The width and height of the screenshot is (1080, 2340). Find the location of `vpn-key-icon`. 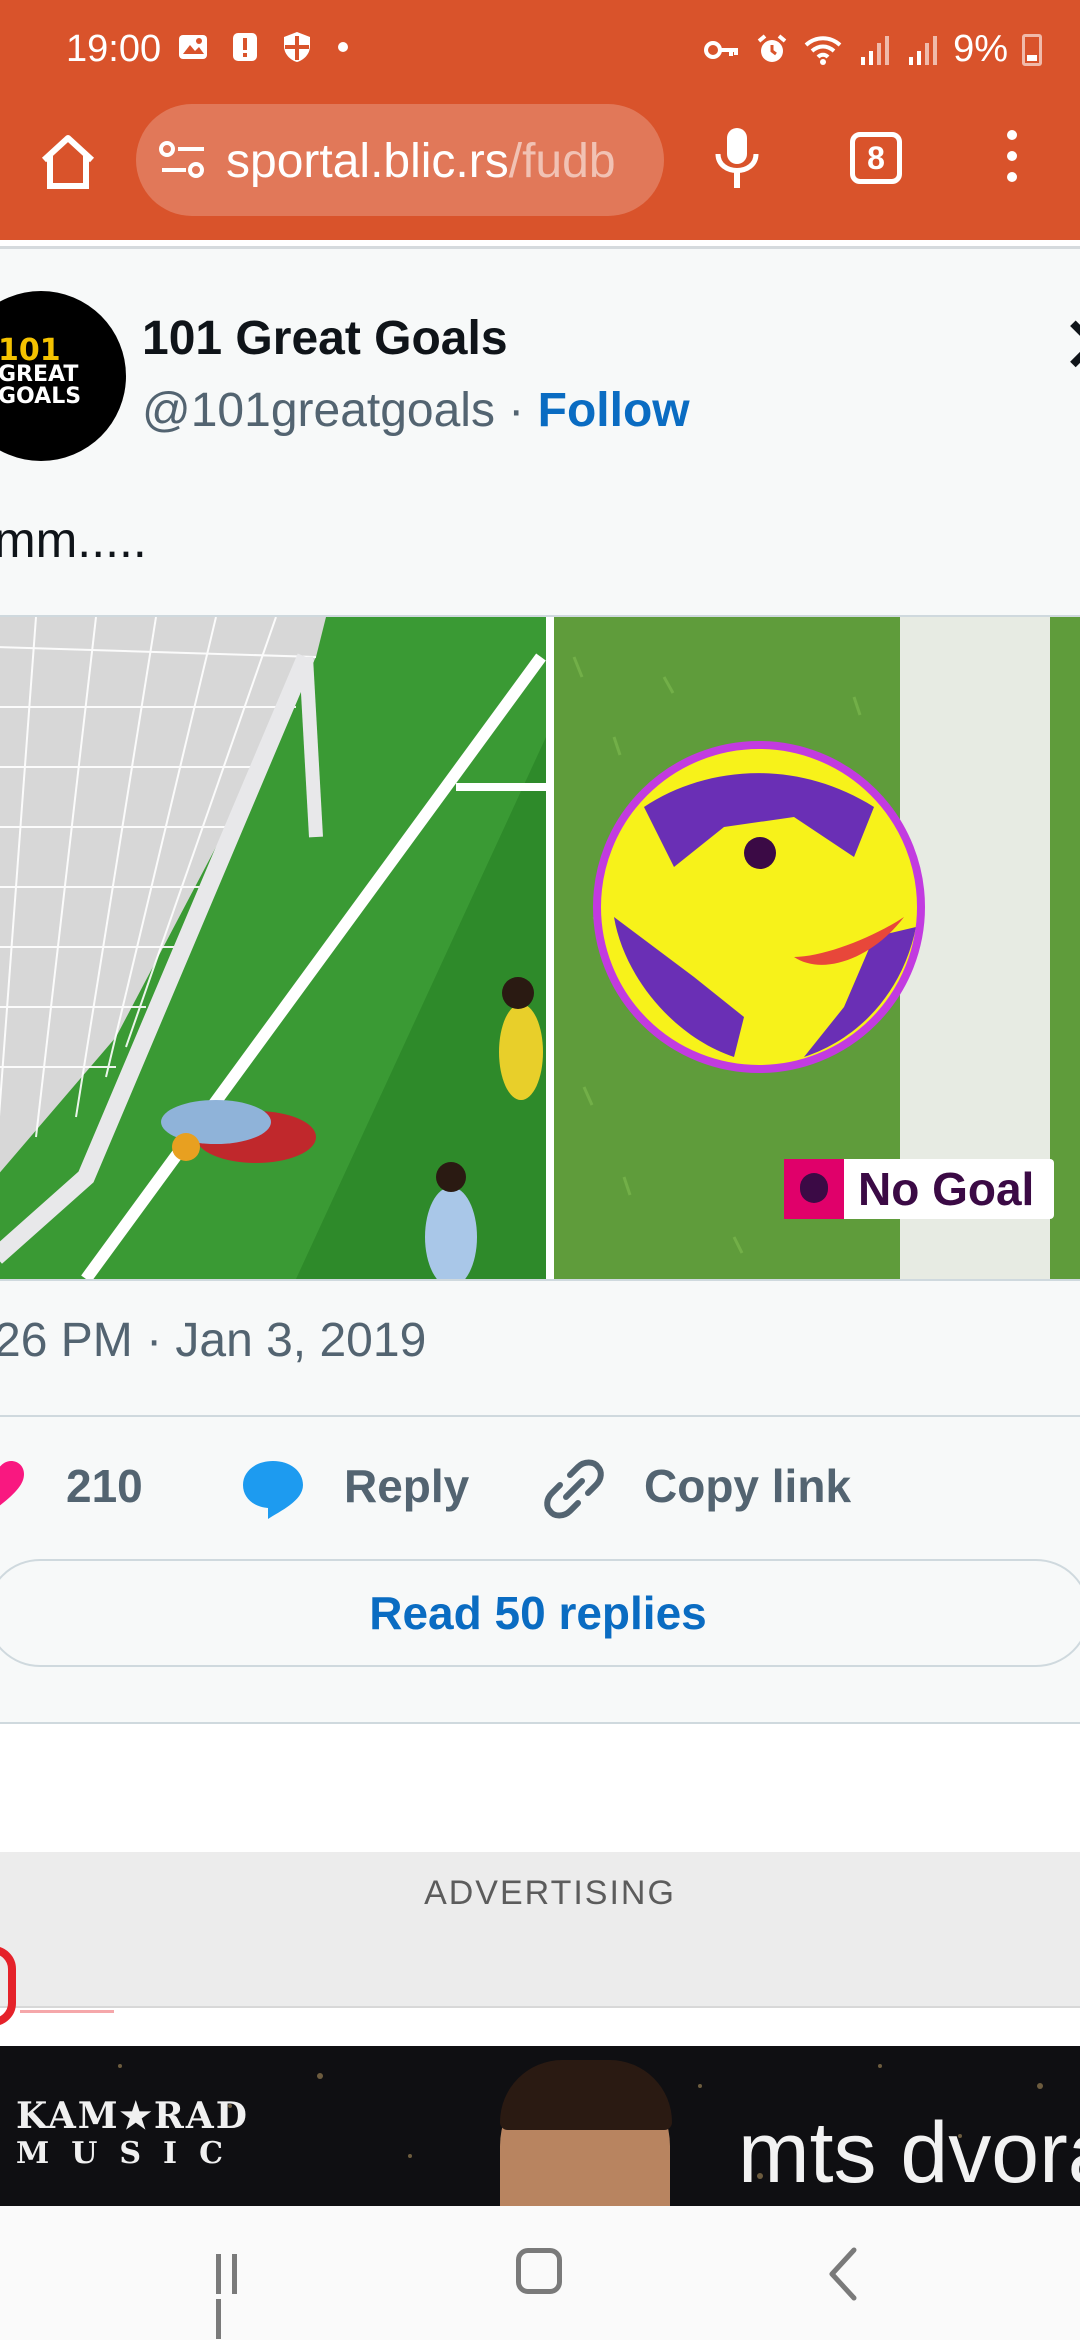

vpn-key-icon is located at coordinates (721, 49).